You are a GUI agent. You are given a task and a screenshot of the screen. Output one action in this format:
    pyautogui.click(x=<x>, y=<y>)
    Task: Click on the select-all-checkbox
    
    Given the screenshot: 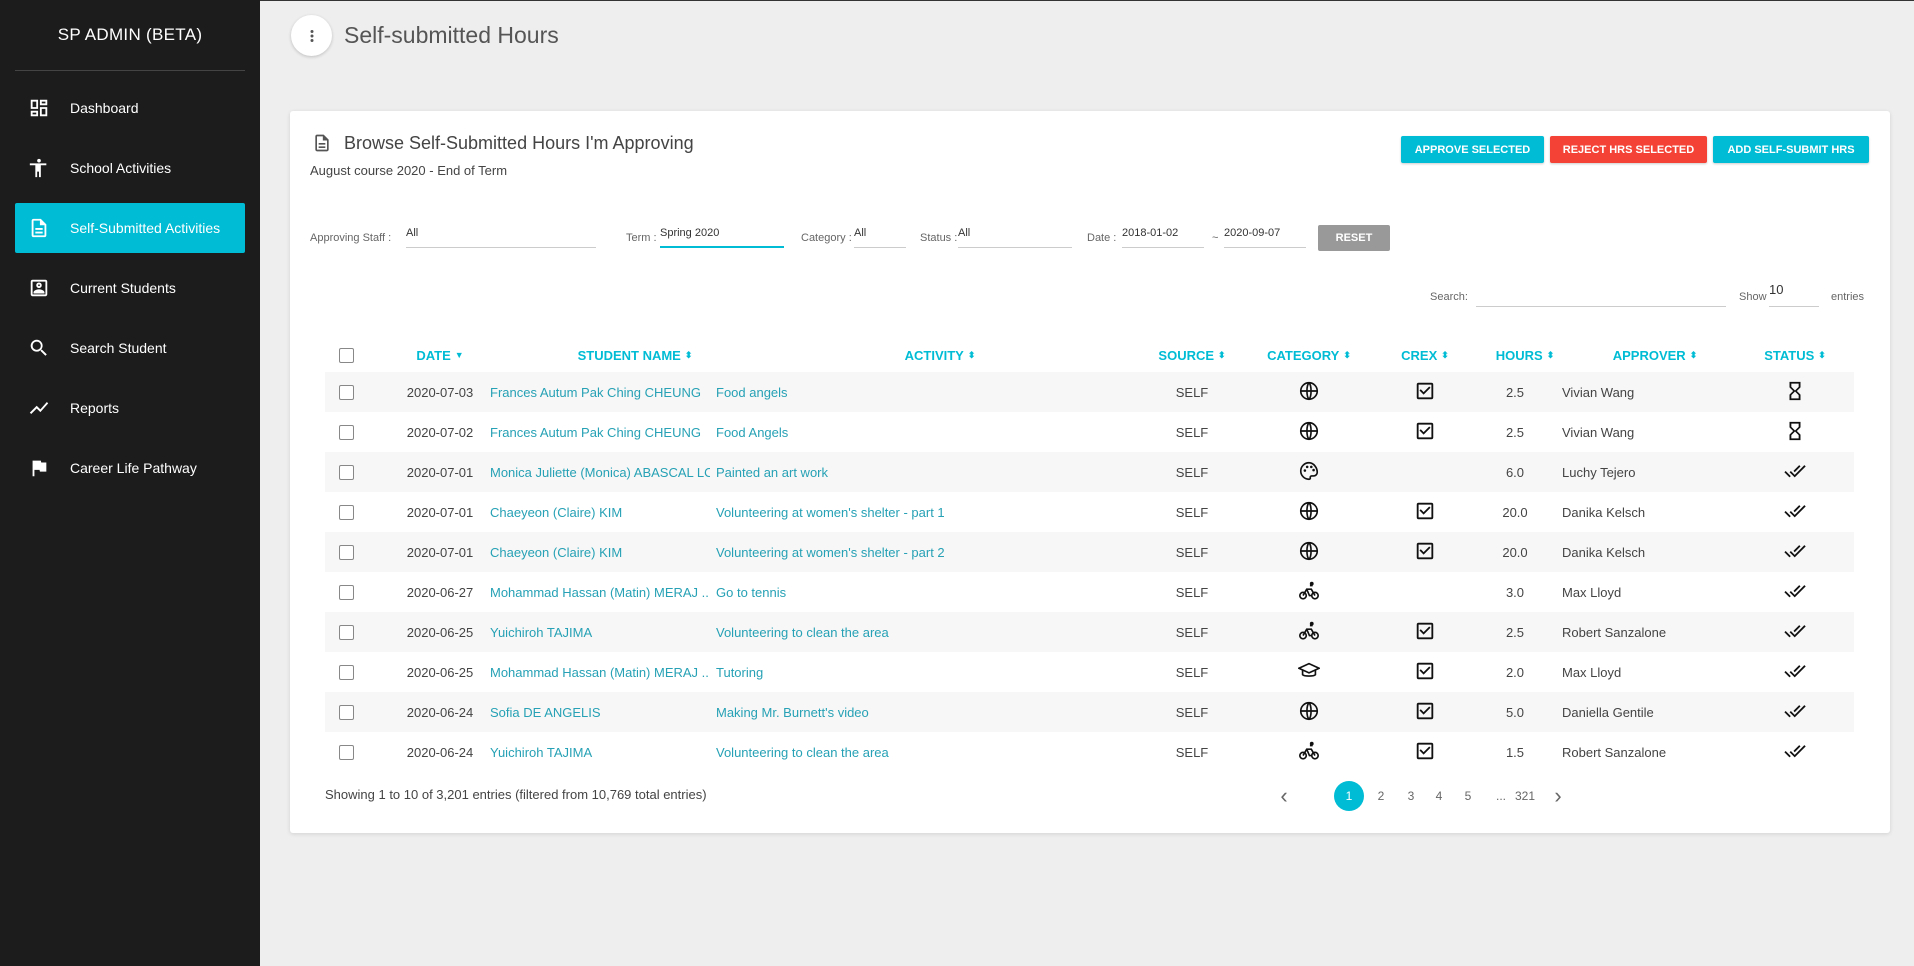 What is the action you would take?
    pyautogui.click(x=346, y=355)
    